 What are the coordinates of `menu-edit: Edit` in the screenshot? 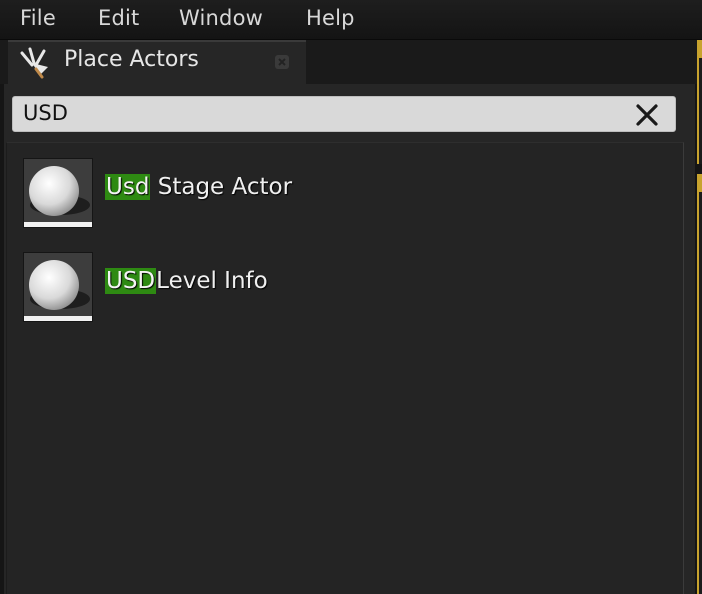 It's located at (118, 18).